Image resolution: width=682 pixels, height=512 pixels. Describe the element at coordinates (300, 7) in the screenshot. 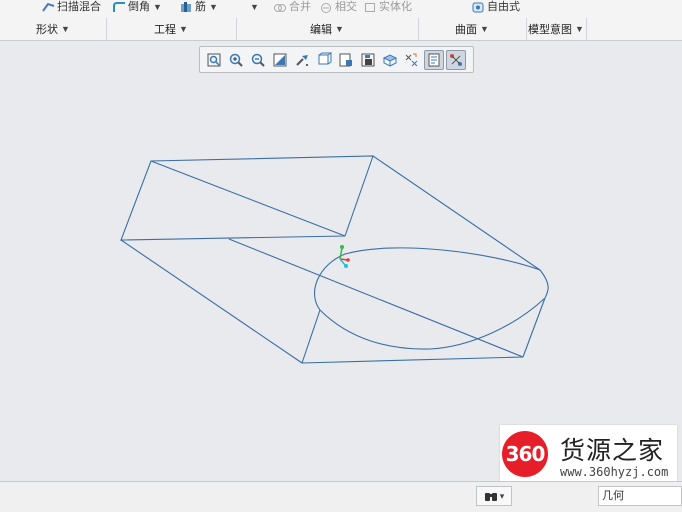

I see `merge-label: 合并` at that location.